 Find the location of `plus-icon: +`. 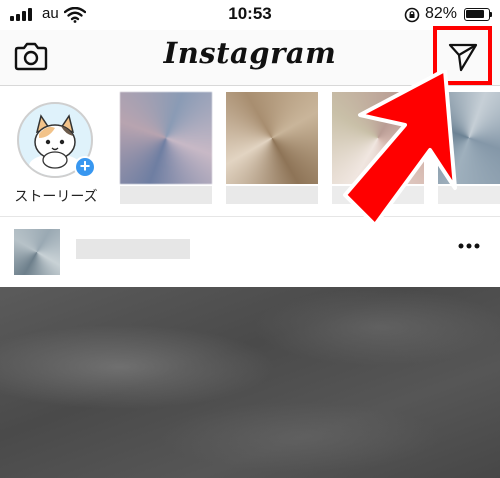

plus-icon: + is located at coordinates (85, 166).